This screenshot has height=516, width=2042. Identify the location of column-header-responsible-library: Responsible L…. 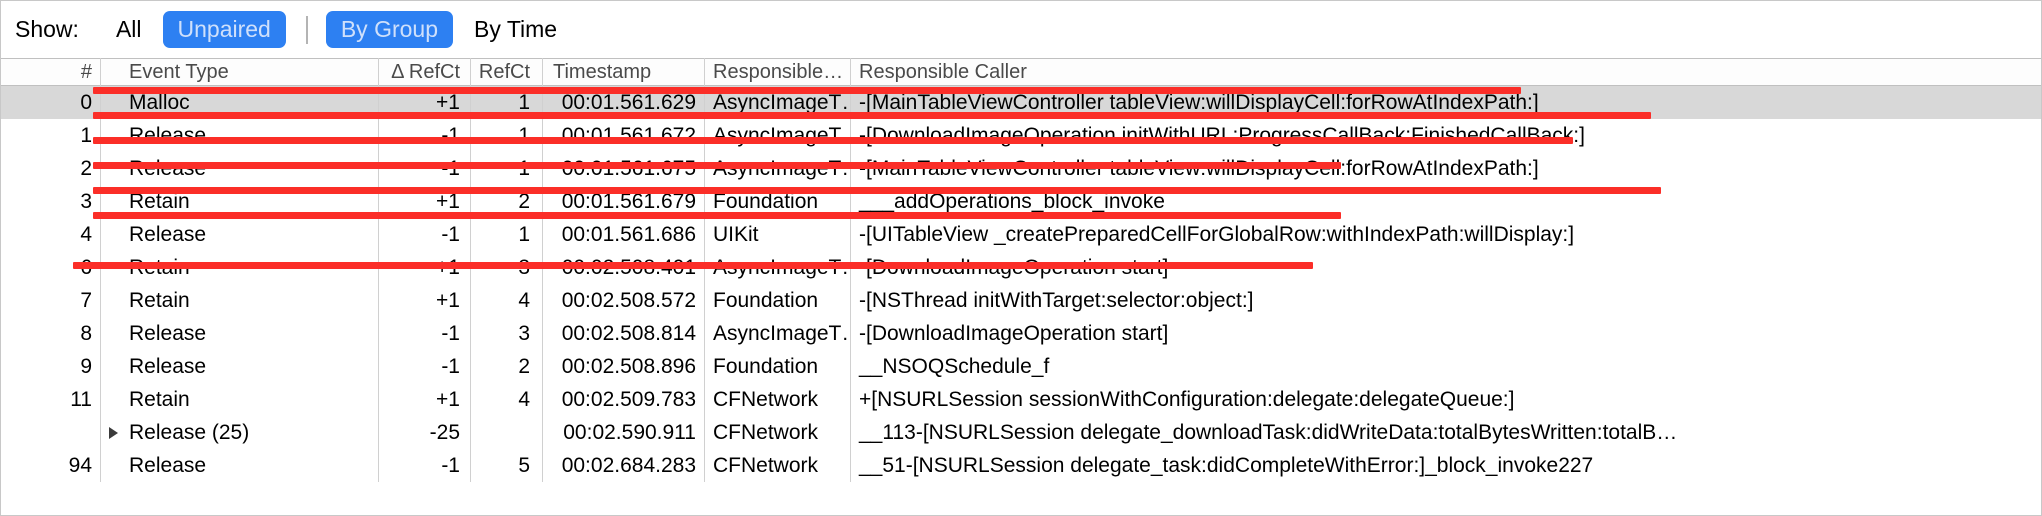
(778, 72).